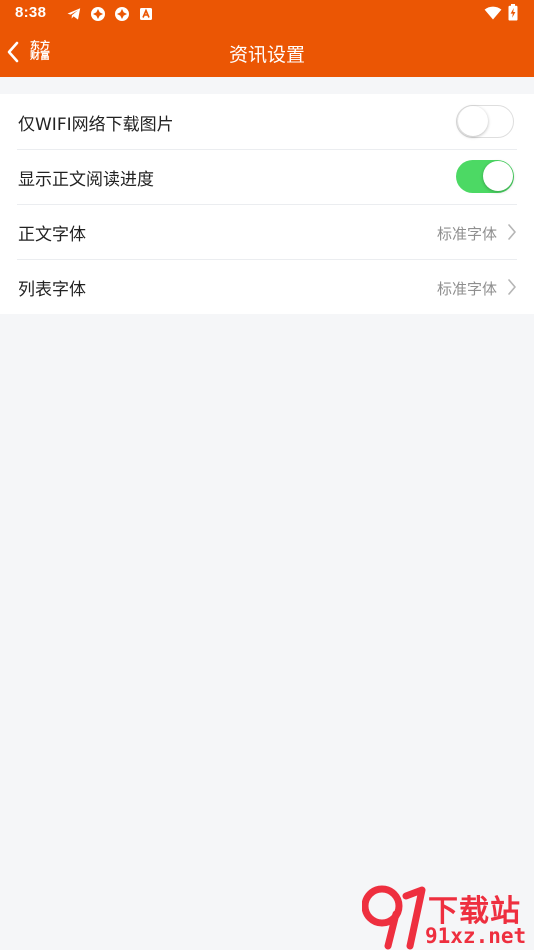  I want to click on setting-row-body-font: 正文字体 标准字体, so click(267, 231).